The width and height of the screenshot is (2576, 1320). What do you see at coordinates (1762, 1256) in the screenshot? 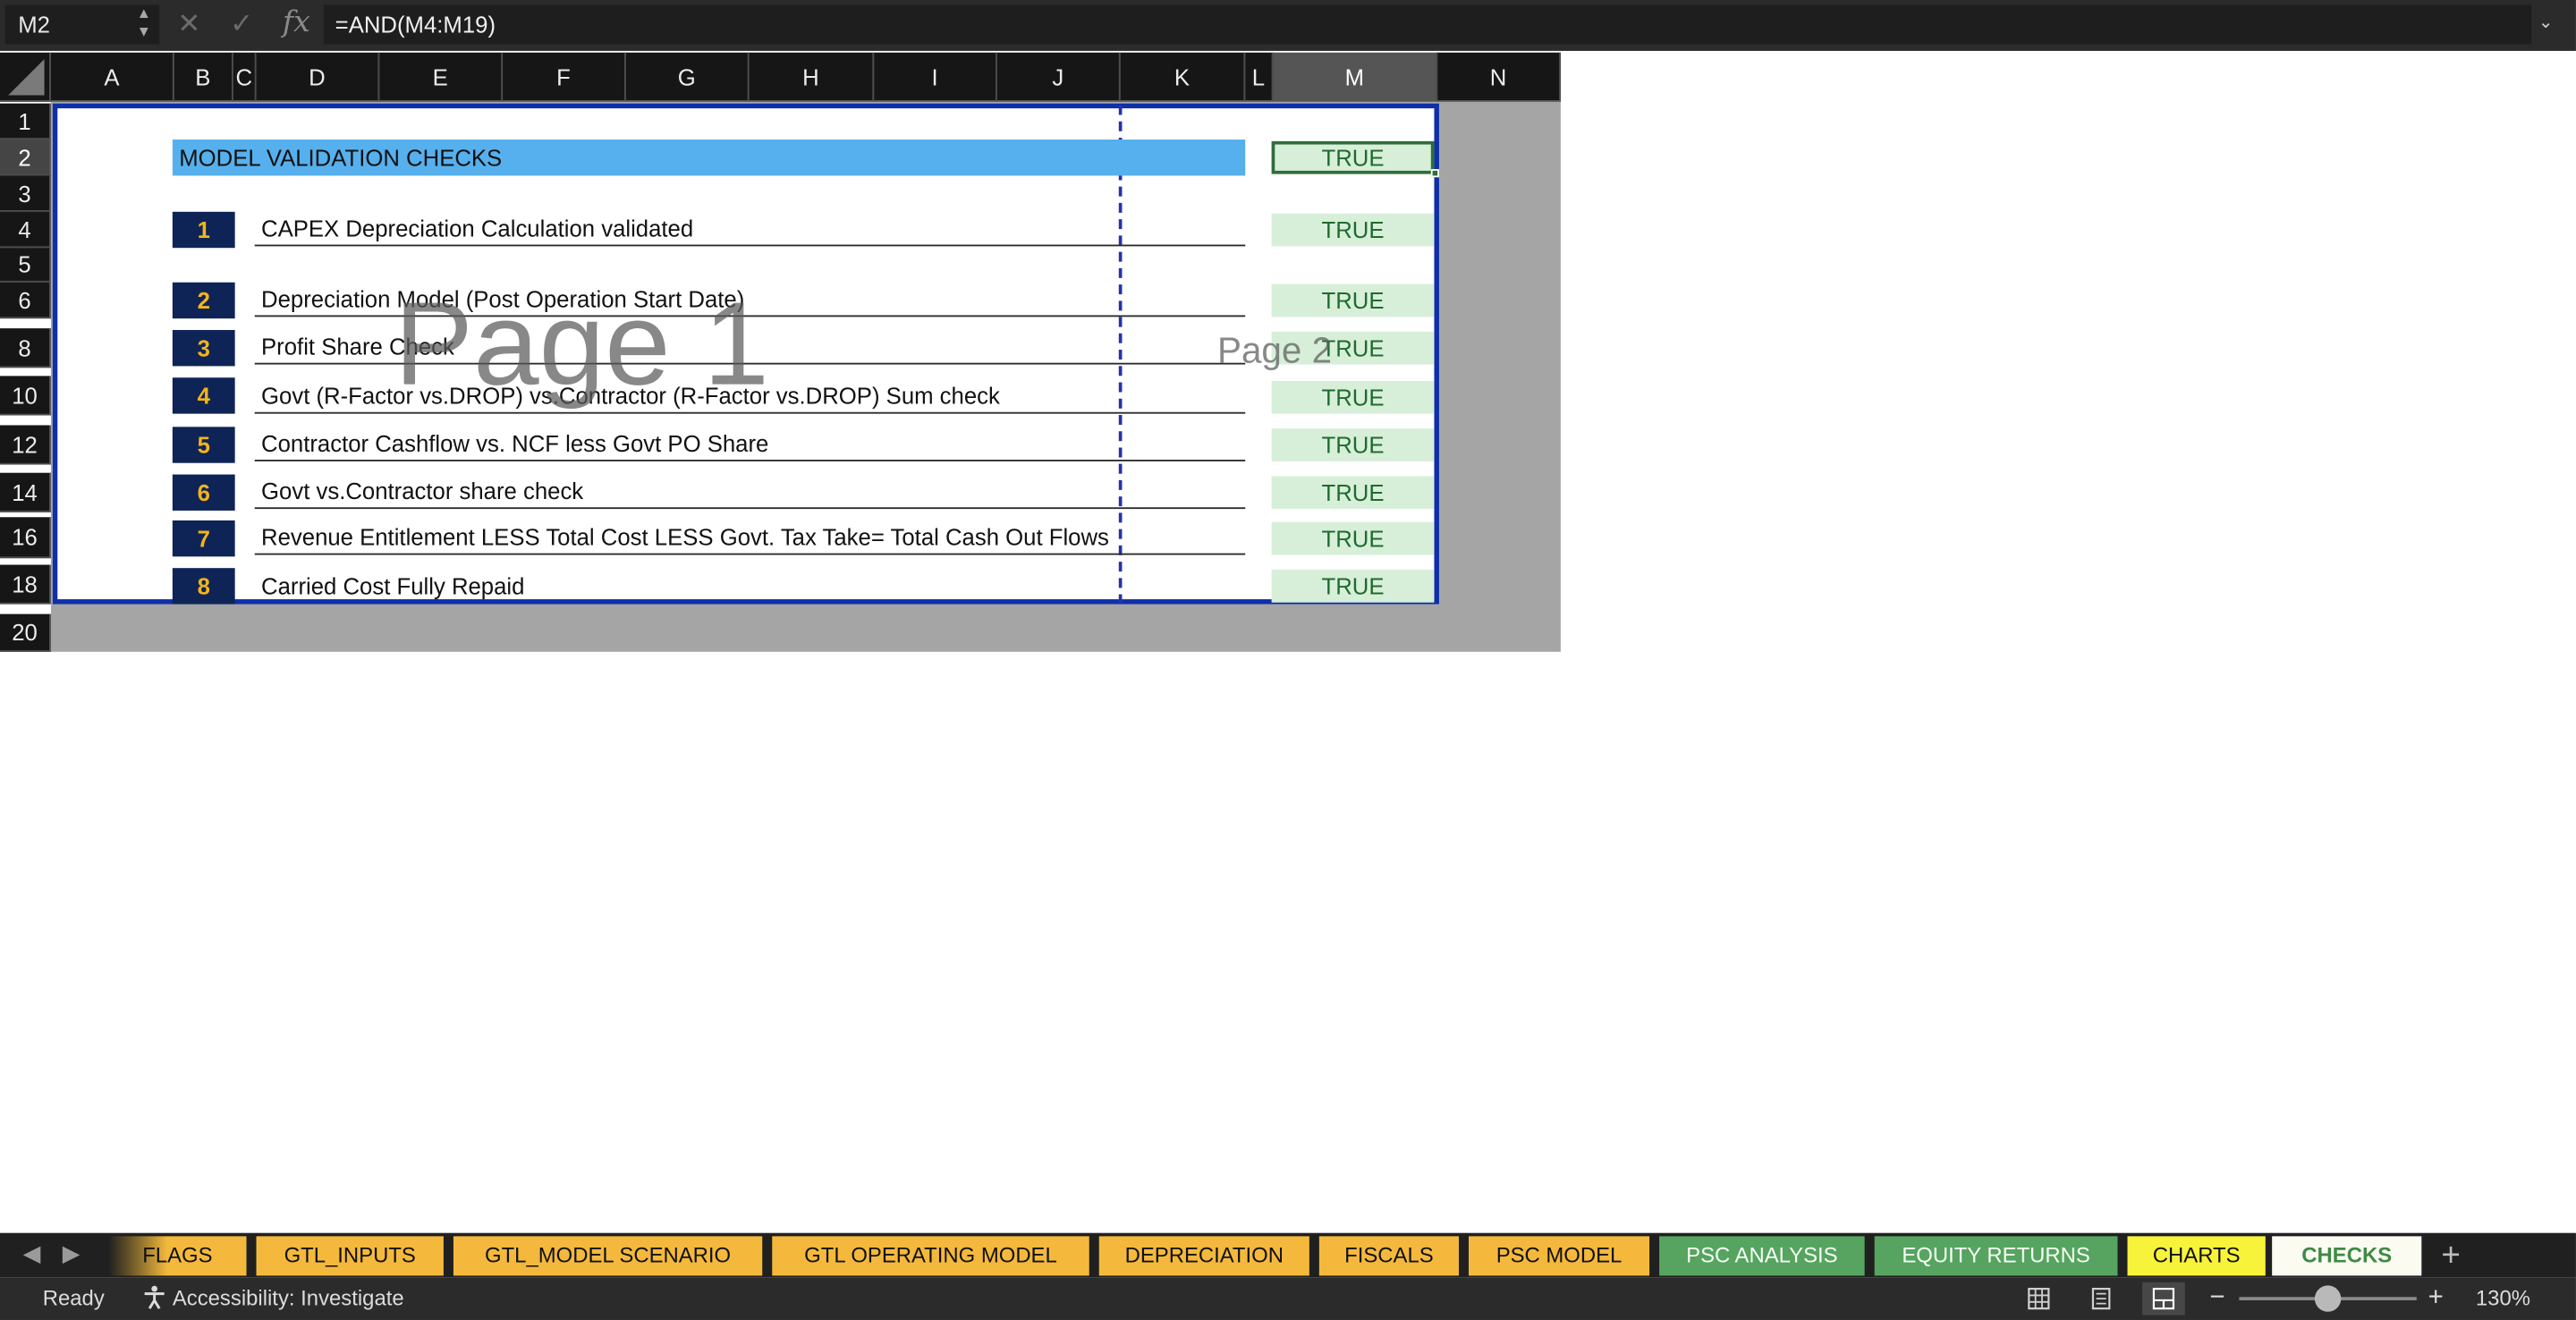
I see `tab-psc-analysis: PSC ANALYSIS` at bounding box center [1762, 1256].